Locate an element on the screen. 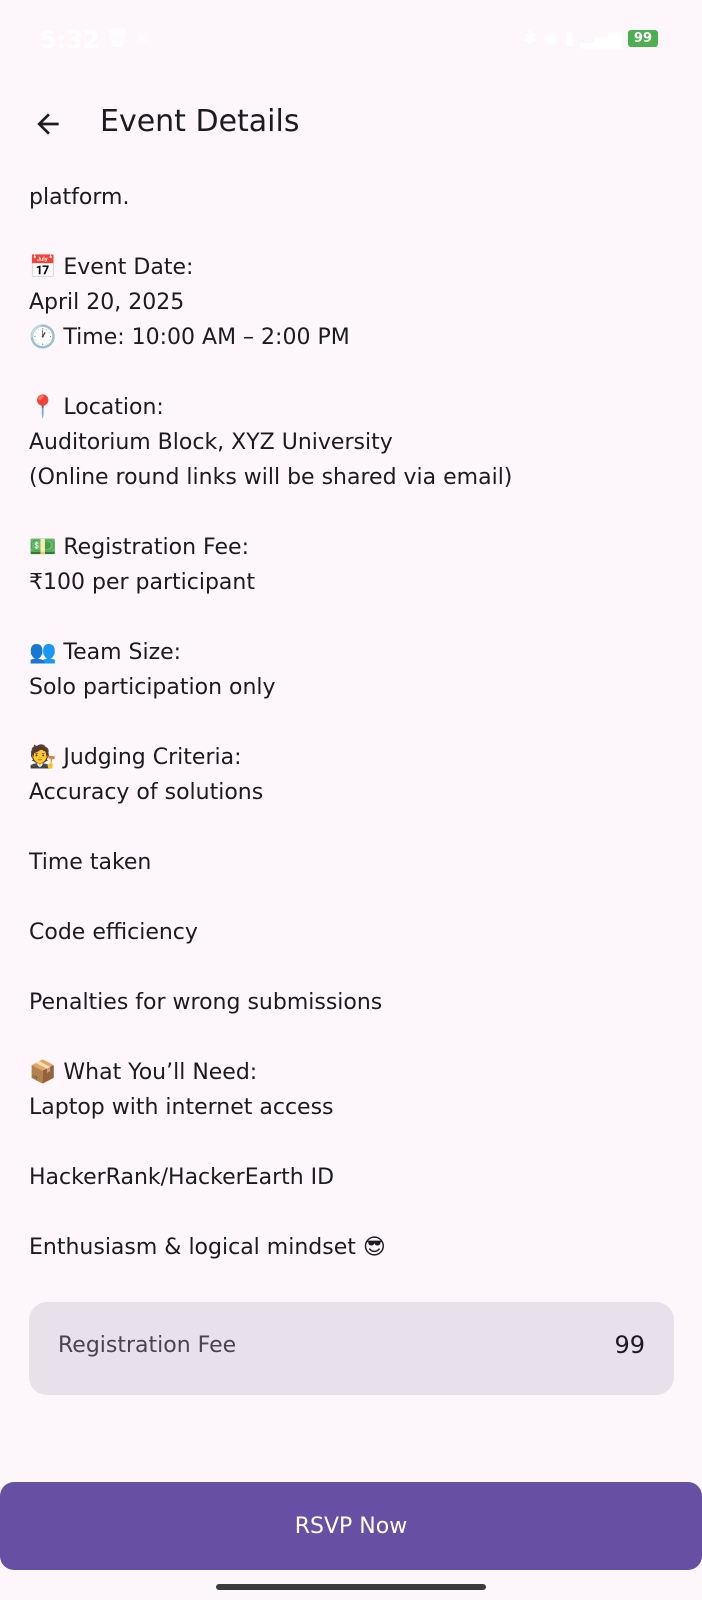 This screenshot has width=702, height=1600. description-line: Solo participation only is located at coordinates (152, 687).